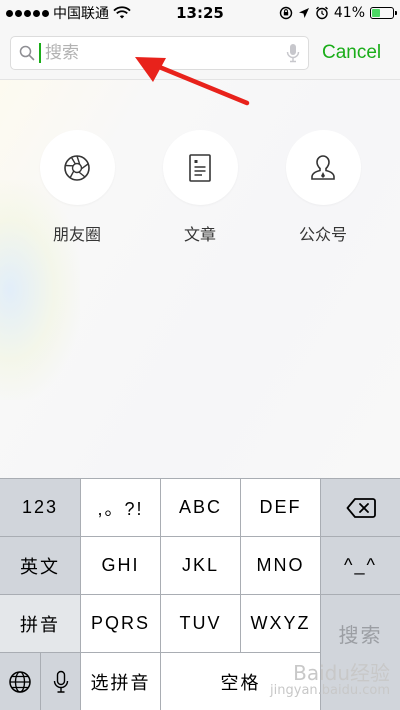 This screenshot has height=710, width=400. What do you see at coordinates (360, 565) in the screenshot?
I see `key-emoticon: ^_^` at bounding box center [360, 565].